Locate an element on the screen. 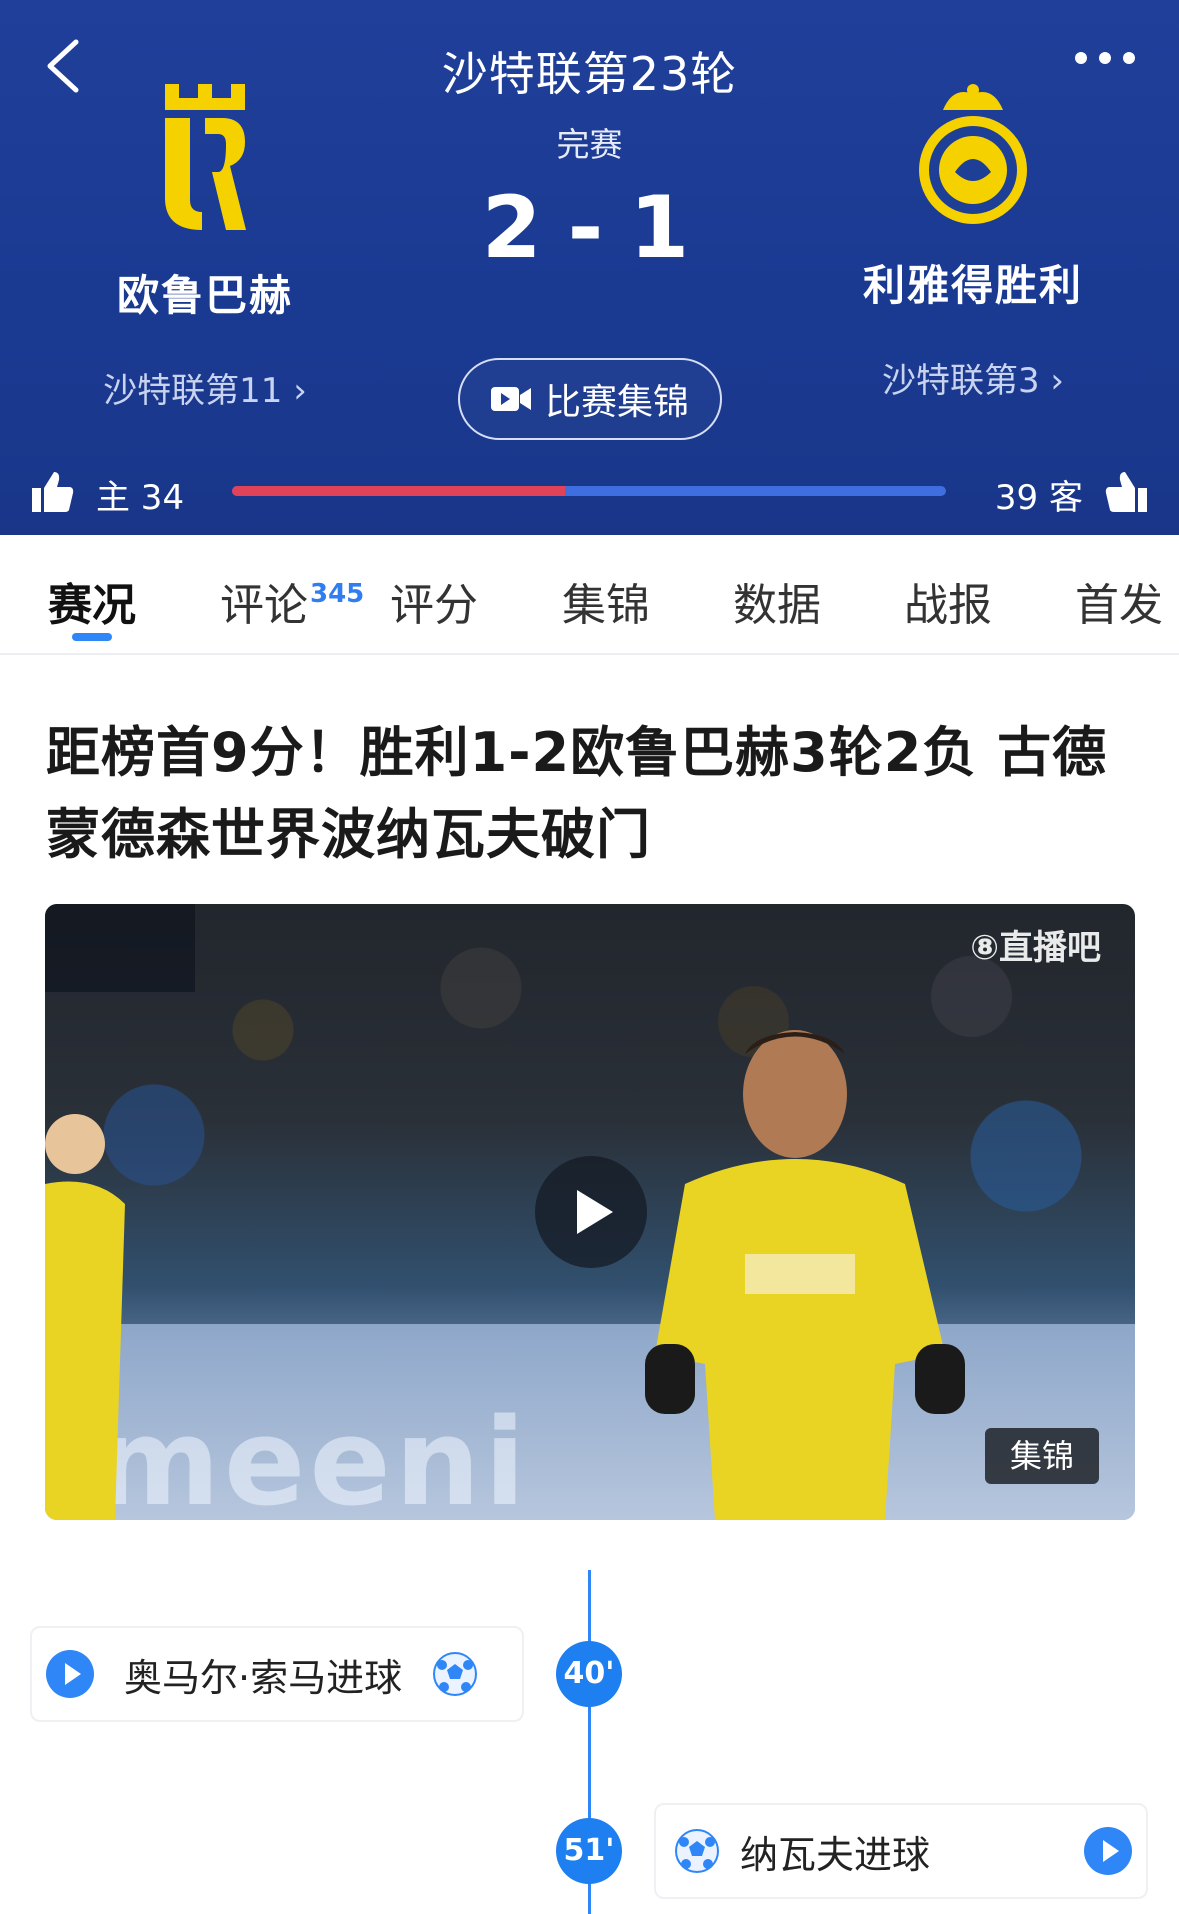 The width and height of the screenshot is (1179, 1914). highlights-label: 比赛集锦 is located at coordinates (616, 402).